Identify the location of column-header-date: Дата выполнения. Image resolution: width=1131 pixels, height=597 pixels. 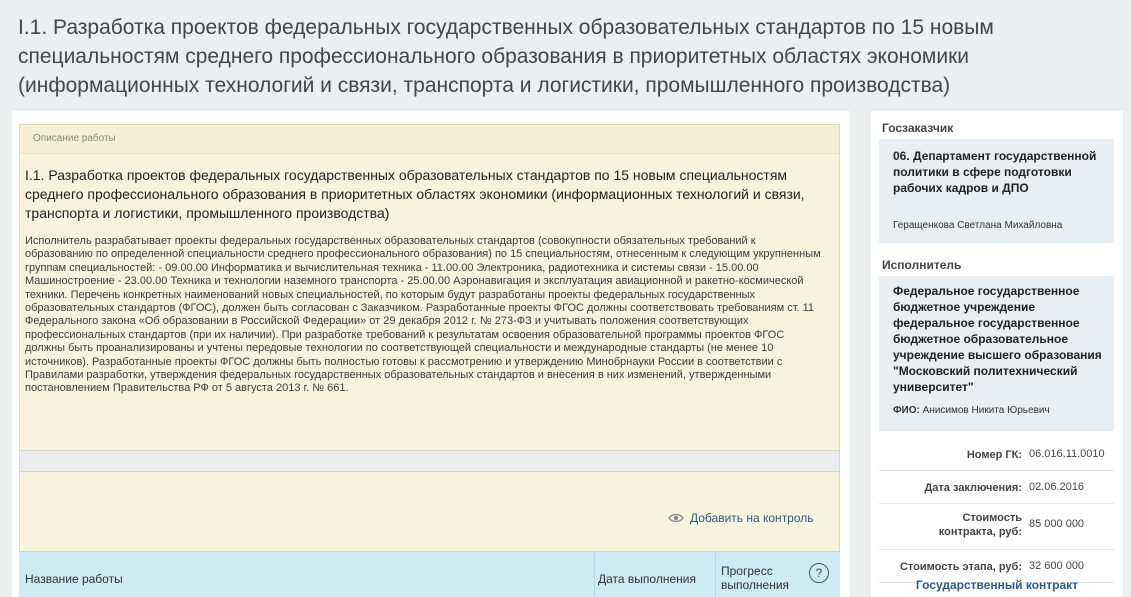
(647, 579).